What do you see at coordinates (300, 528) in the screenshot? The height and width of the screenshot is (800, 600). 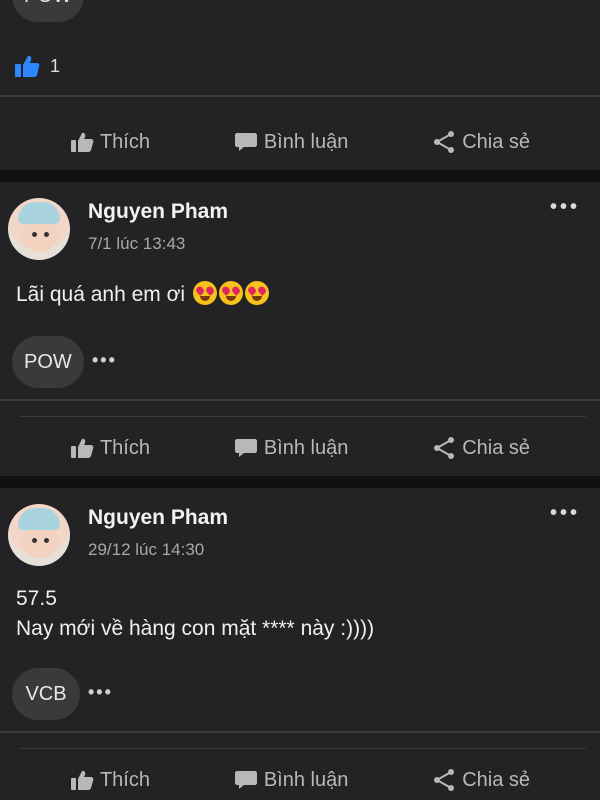 I see `post-header: Nguyen Pham 29/12 lúc 14:30 •••` at bounding box center [300, 528].